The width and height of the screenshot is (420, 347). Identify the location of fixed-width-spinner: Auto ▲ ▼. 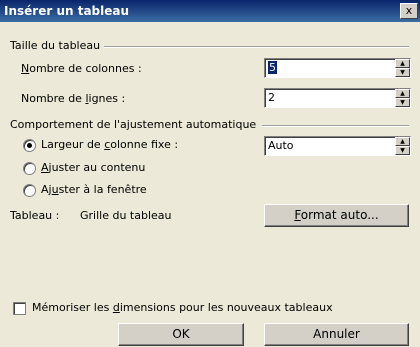
(337, 146).